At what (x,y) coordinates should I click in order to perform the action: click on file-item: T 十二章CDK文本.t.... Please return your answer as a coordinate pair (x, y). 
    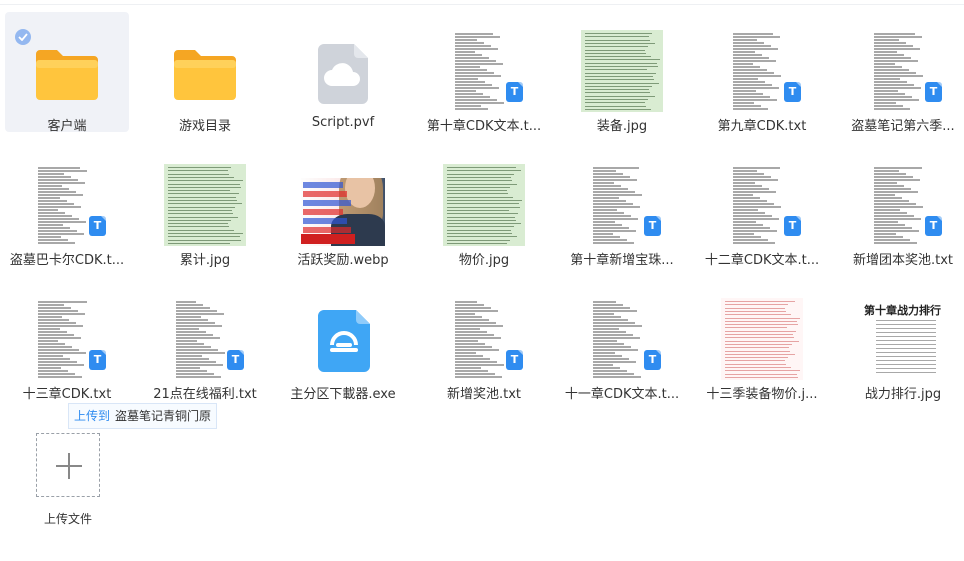
    Looking at the image, I should click on (762, 207).